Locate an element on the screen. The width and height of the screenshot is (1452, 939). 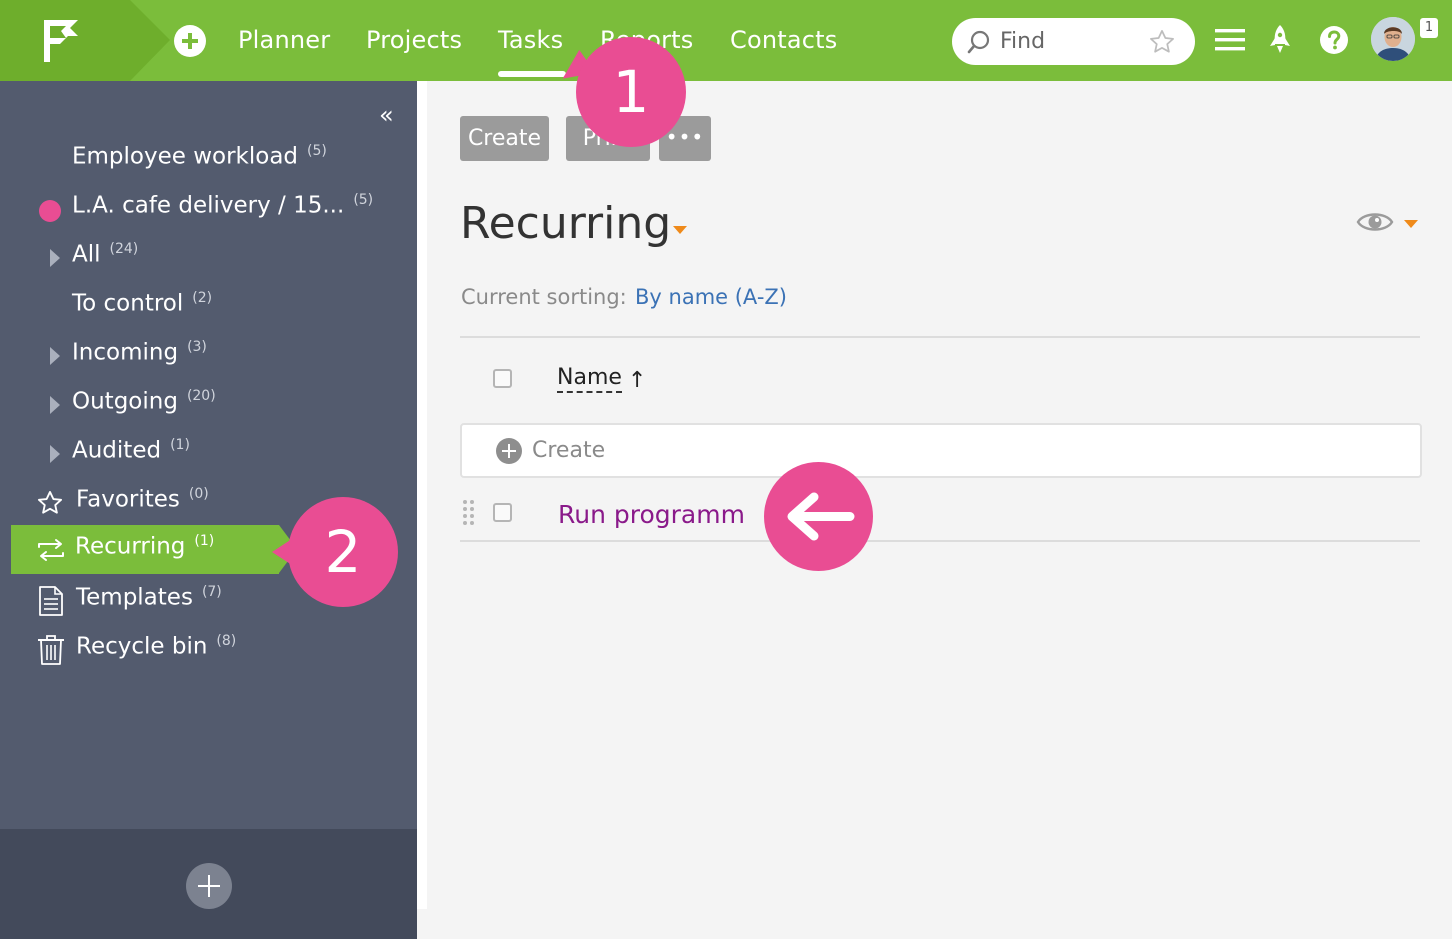
task-row-checkbox is located at coordinates (502, 512).